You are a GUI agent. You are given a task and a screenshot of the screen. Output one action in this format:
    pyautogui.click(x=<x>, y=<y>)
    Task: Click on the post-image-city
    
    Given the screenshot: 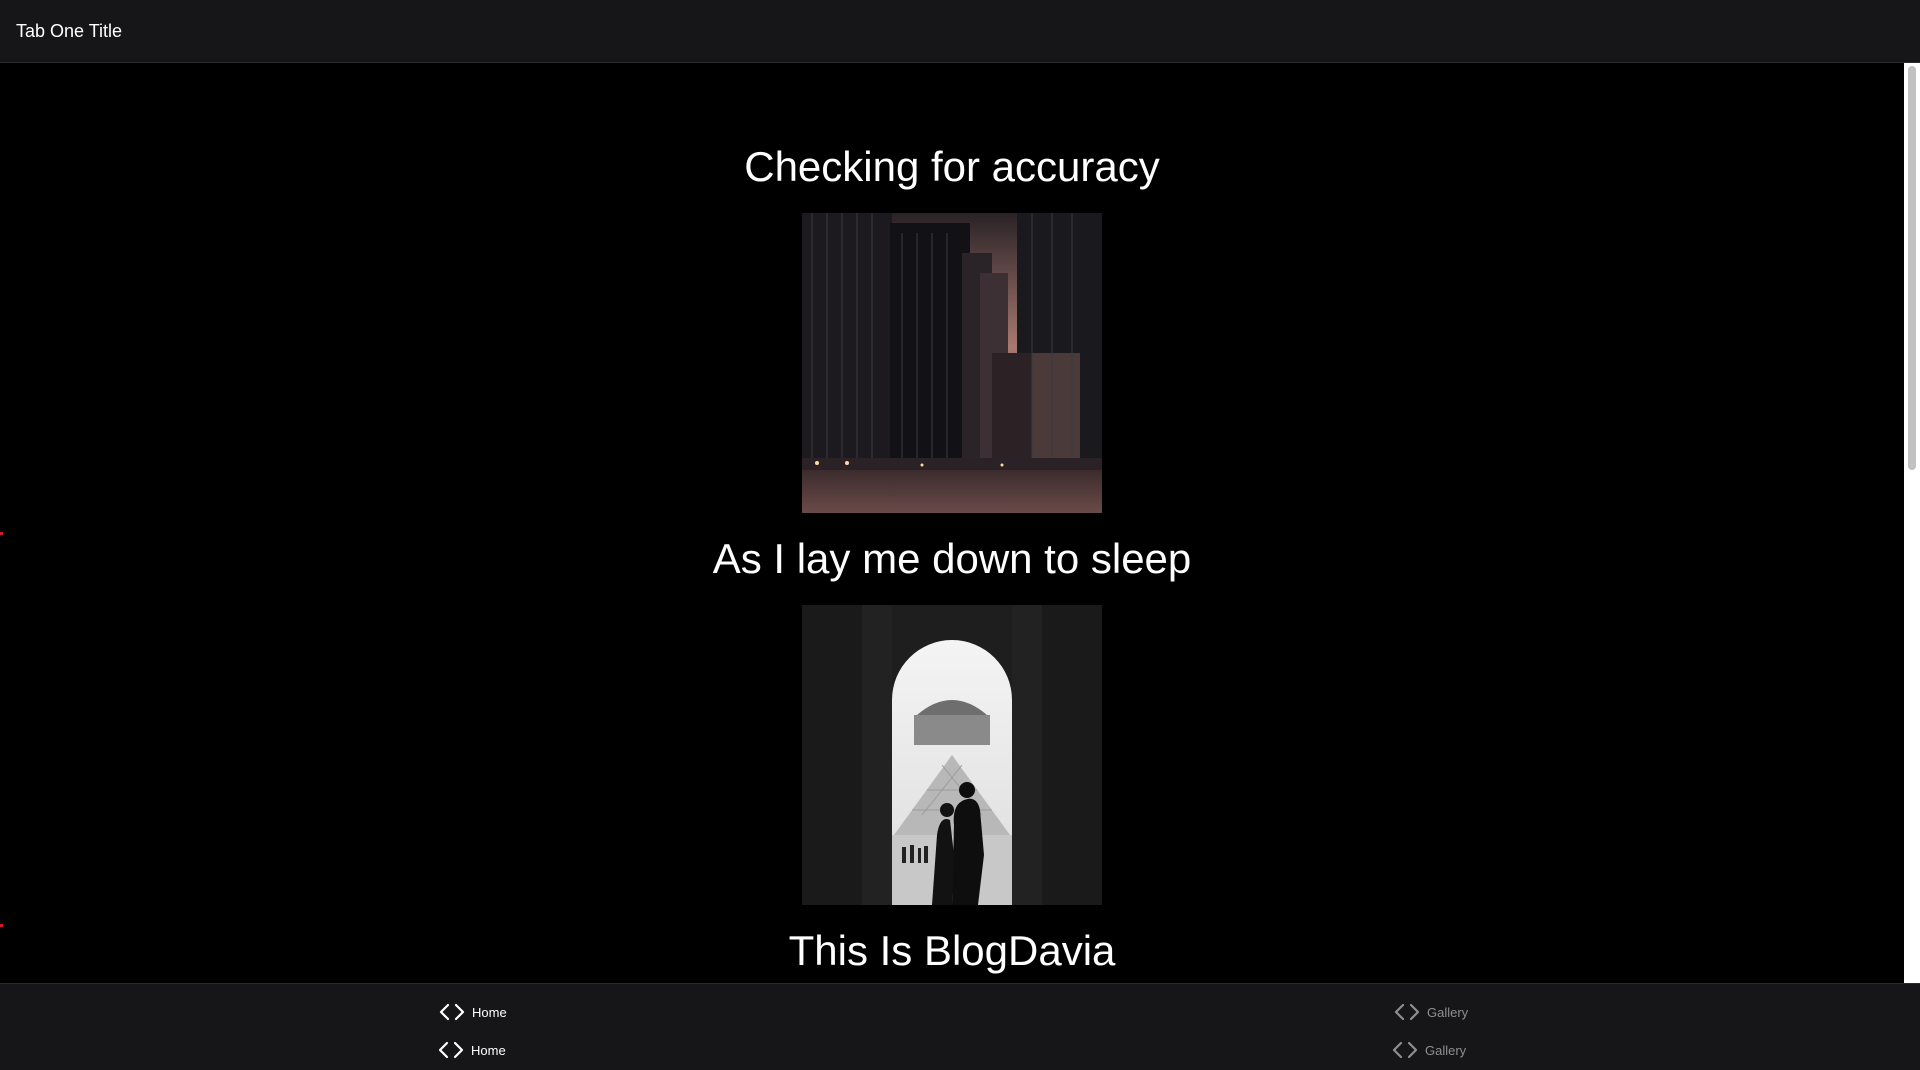 What is the action you would take?
    pyautogui.click(x=952, y=363)
    